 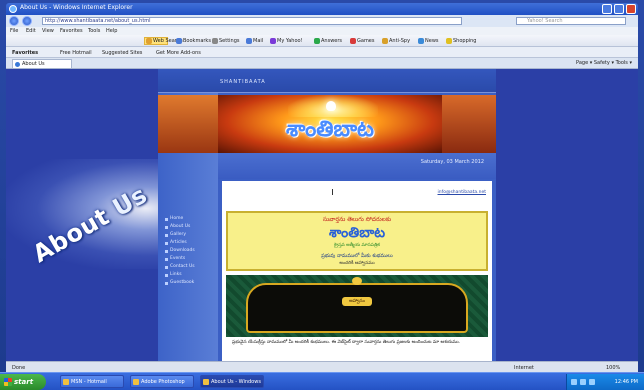 What do you see at coordinates (357, 256) in the screenshot?
I see `info-line-4: ప్రభువు నామములో మీకు శుభములు` at bounding box center [357, 256].